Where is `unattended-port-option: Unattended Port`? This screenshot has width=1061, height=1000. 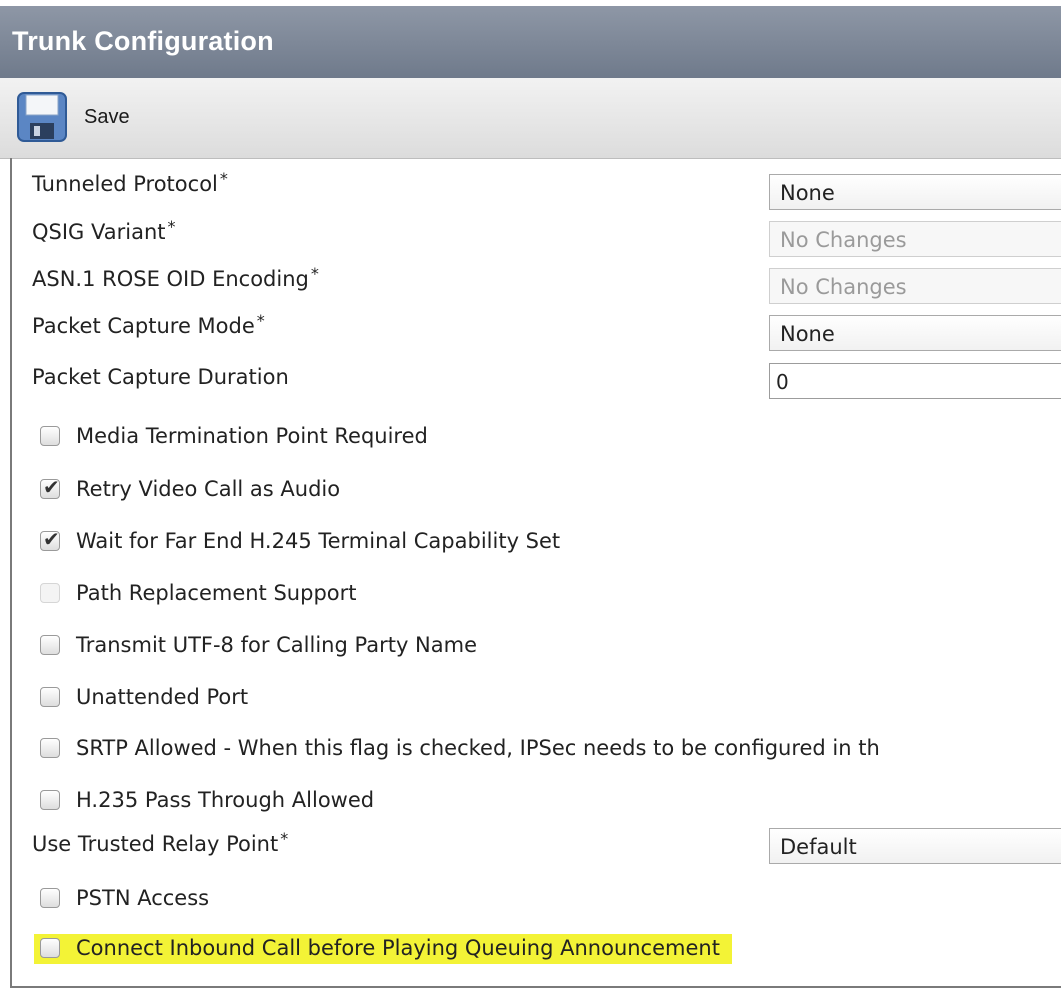 unattended-port-option: Unattended Port is located at coordinates (144, 697).